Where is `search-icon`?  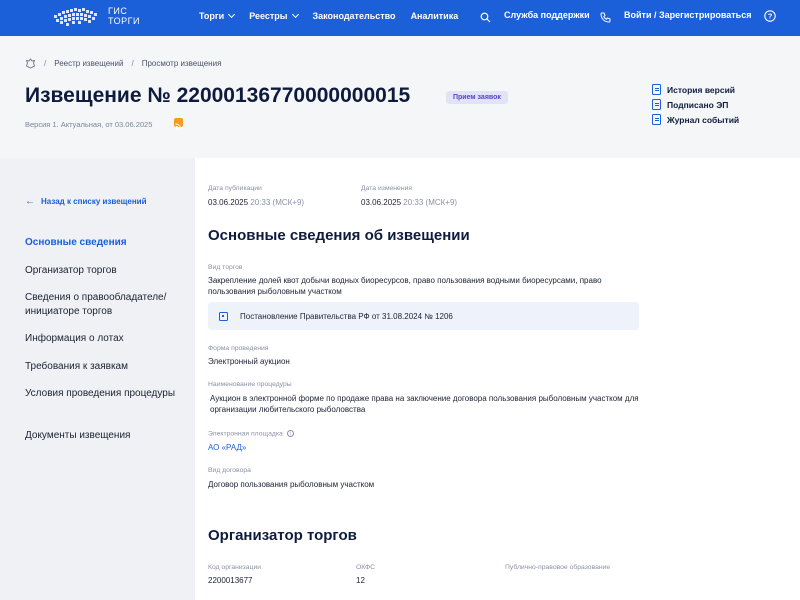
search-icon is located at coordinates (485, 17).